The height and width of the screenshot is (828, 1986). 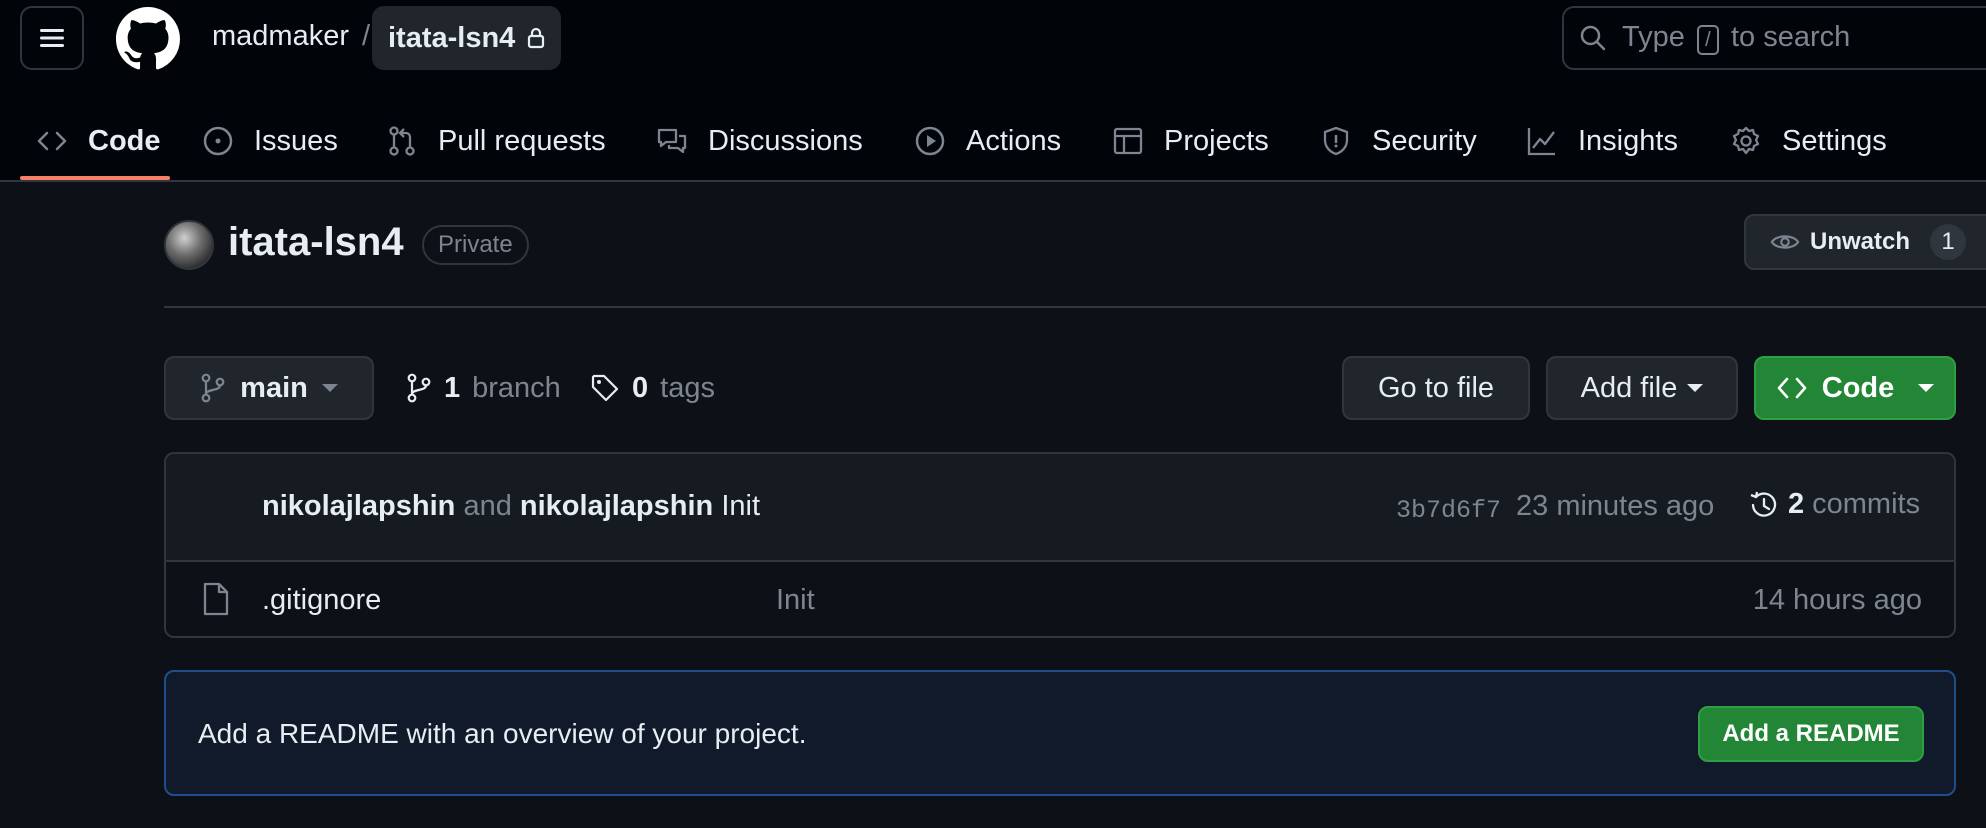 I want to click on breadcrumb-repo: itata-lsn4, so click(x=467, y=38).